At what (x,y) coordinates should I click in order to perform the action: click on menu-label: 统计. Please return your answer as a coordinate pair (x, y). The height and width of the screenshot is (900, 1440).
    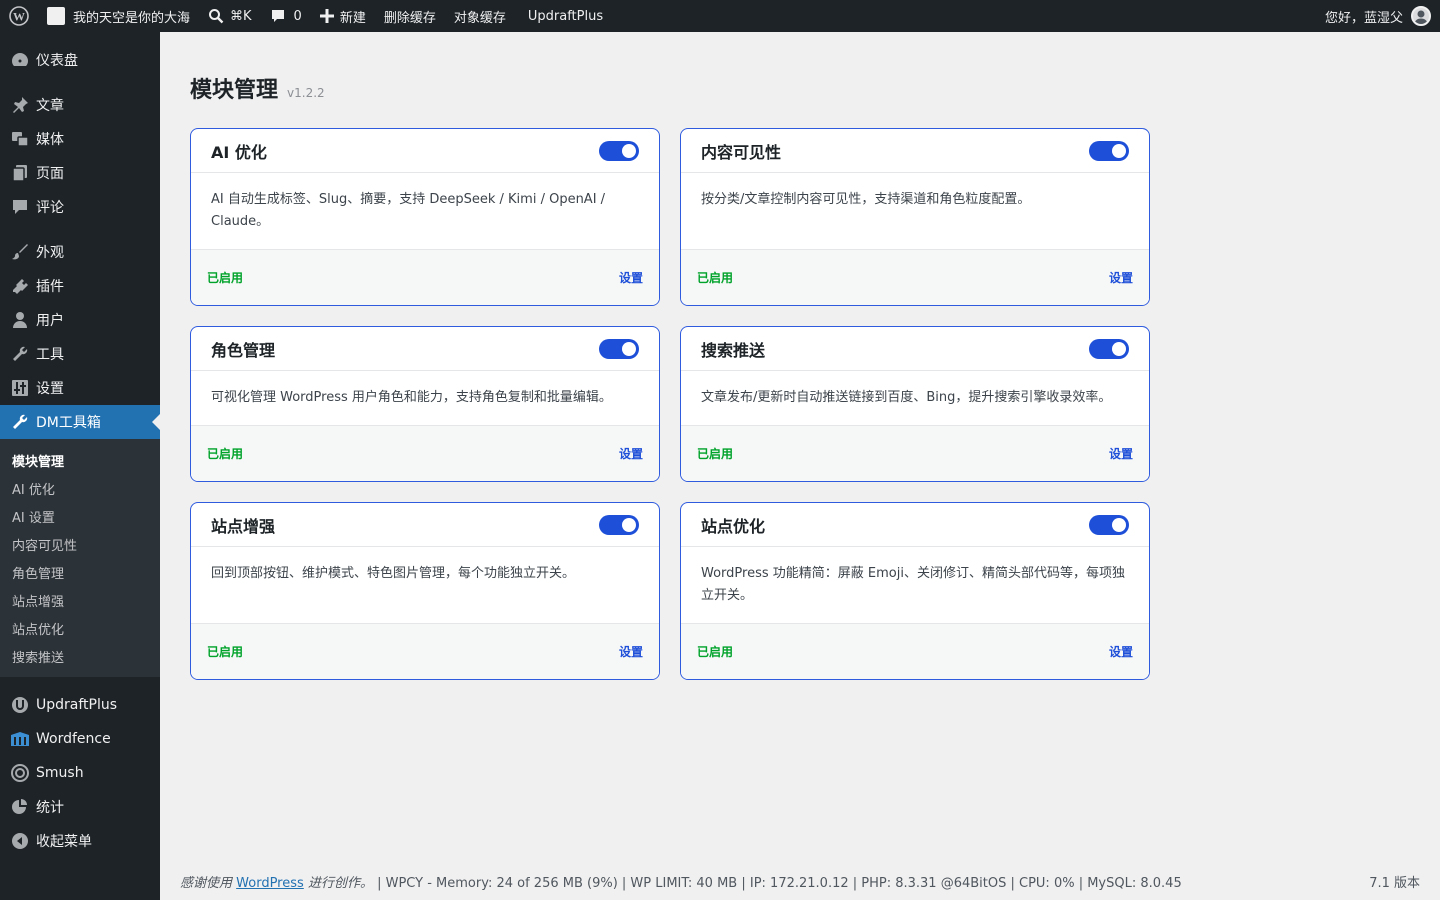
    Looking at the image, I should click on (50, 808).